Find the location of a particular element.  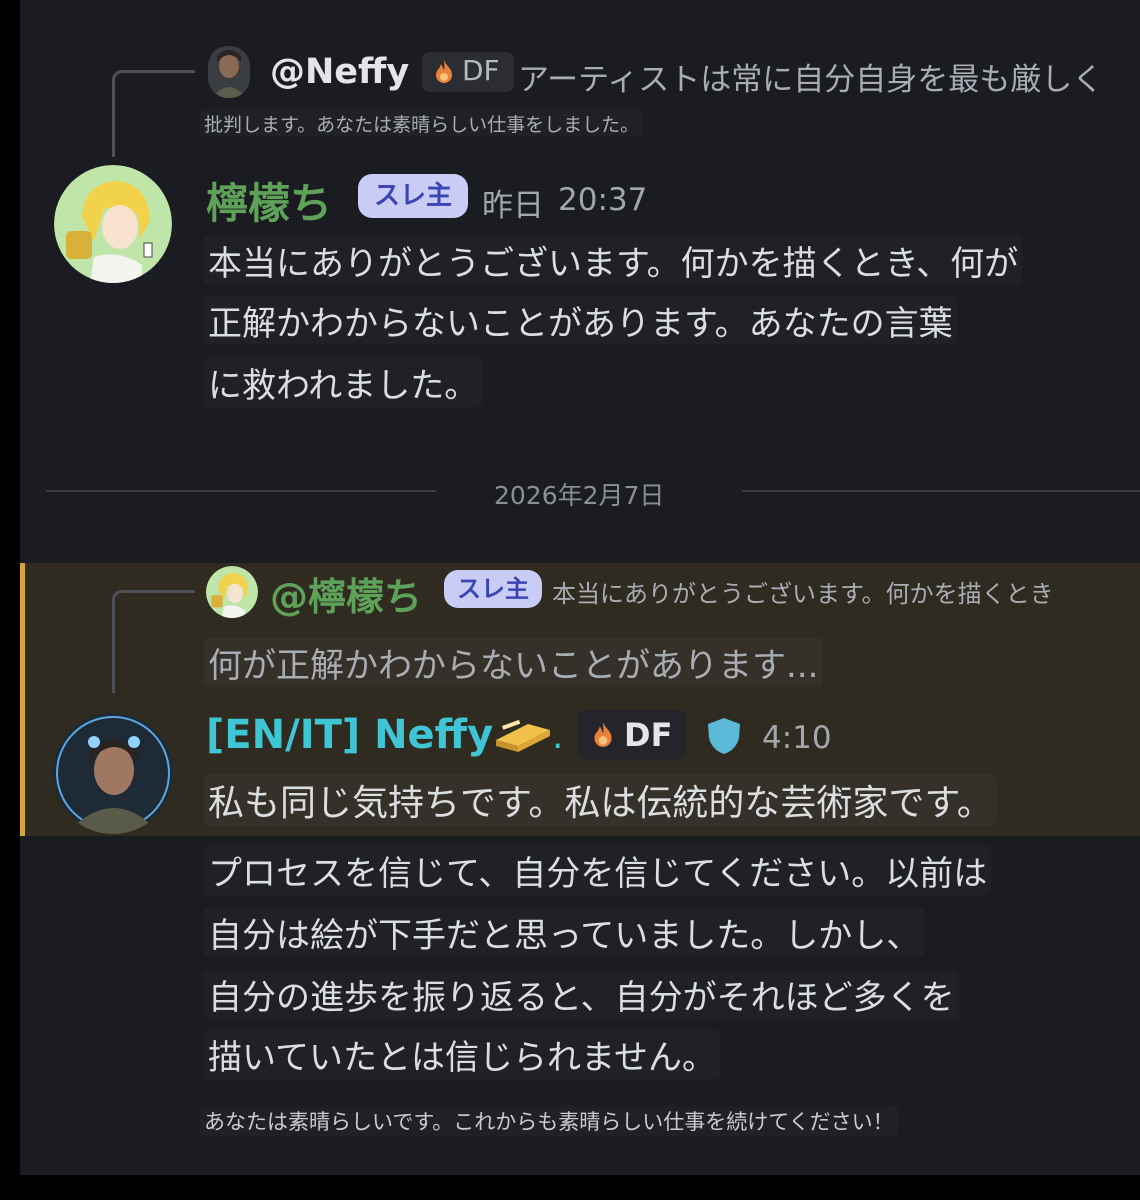

reply-preview-line1: アーティストは常に自分自身を最も厳しく is located at coordinates (810, 76).